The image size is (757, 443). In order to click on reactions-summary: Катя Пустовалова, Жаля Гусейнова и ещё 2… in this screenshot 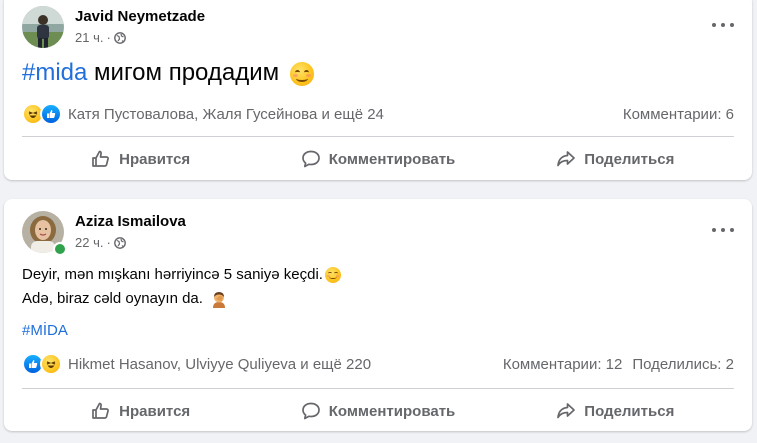, I will do `click(378, 114)`.